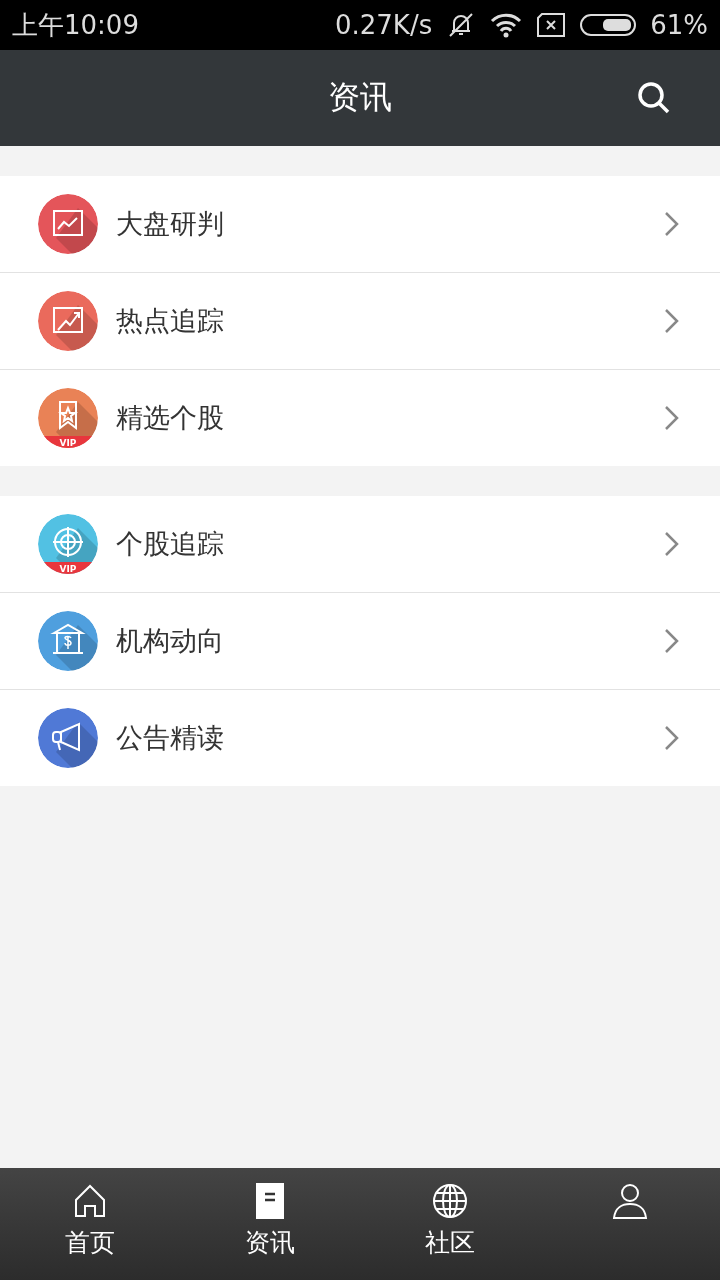  I want to click on list-item-label: 精选个股, so click(381, 418).